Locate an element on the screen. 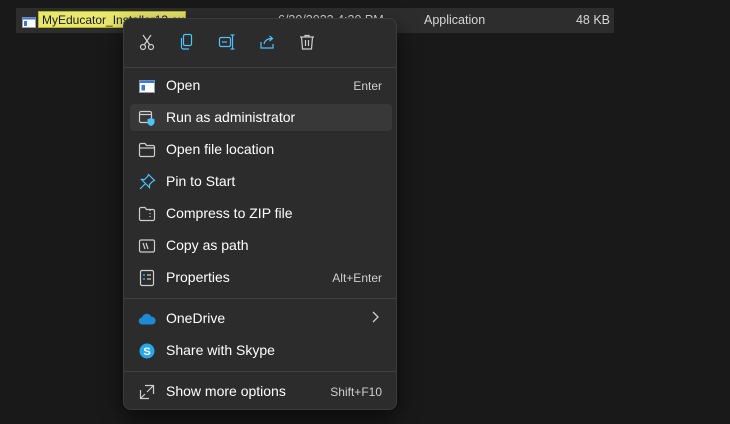 This screenshot has width=730, height=424. svg-text: S is located at coordinates (146, 352).